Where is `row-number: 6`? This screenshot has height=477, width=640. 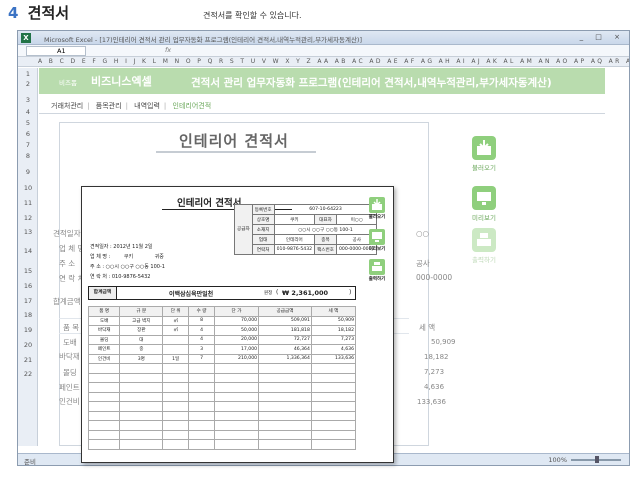 row-number: 6 is located at coordinates (28, 134).